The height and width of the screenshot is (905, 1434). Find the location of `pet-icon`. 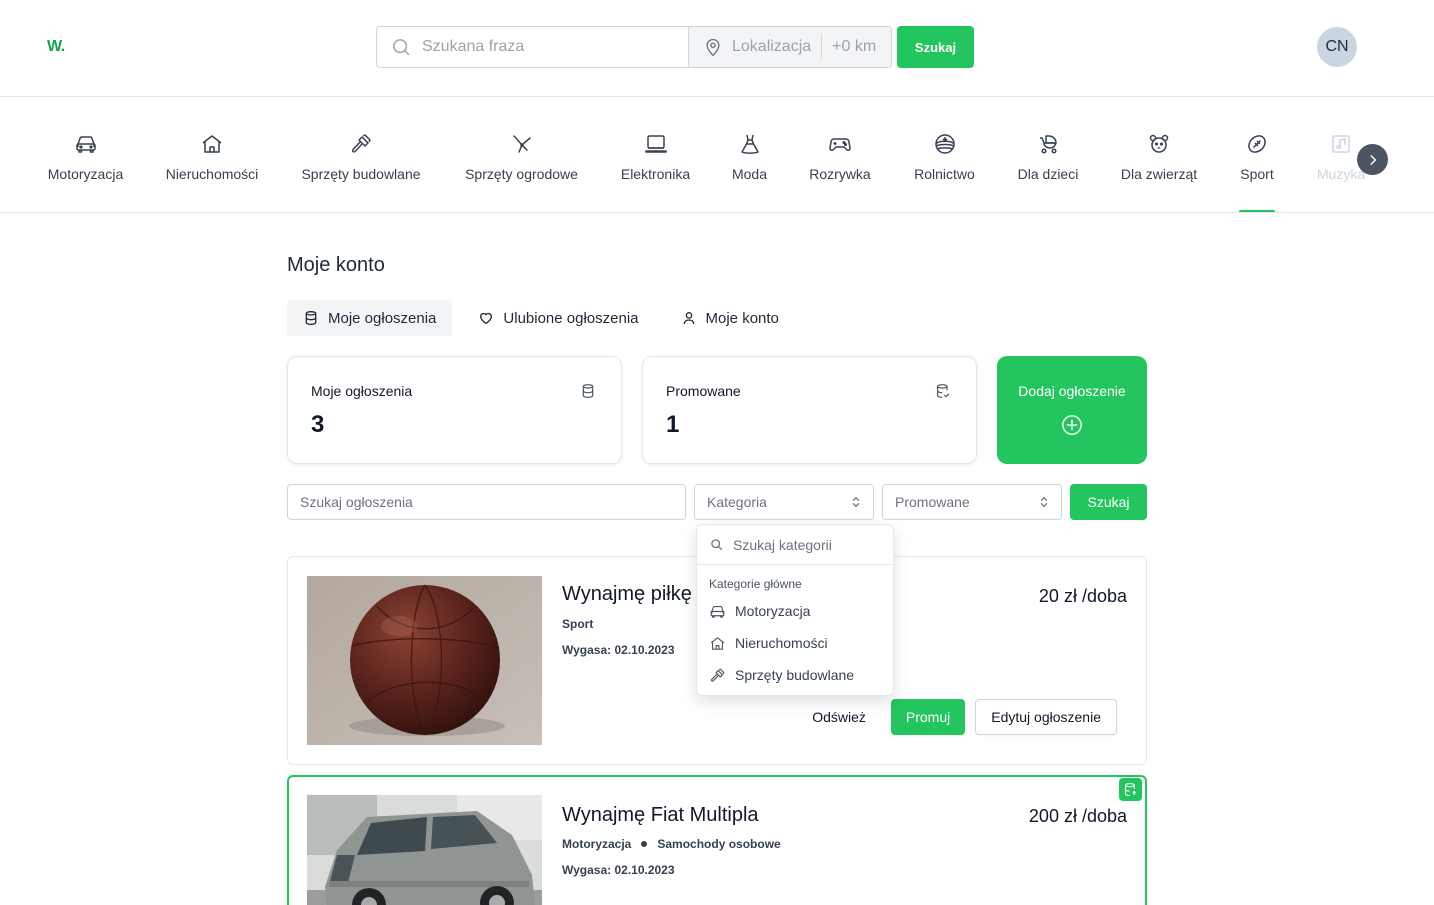

pet-icon is located at coordinates (1159, 144).